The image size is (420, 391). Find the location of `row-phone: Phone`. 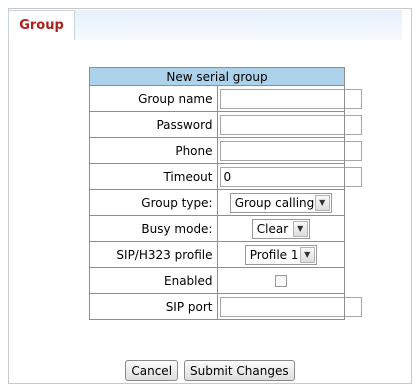

row-phone: Phone is located at coordinates (225, 150).